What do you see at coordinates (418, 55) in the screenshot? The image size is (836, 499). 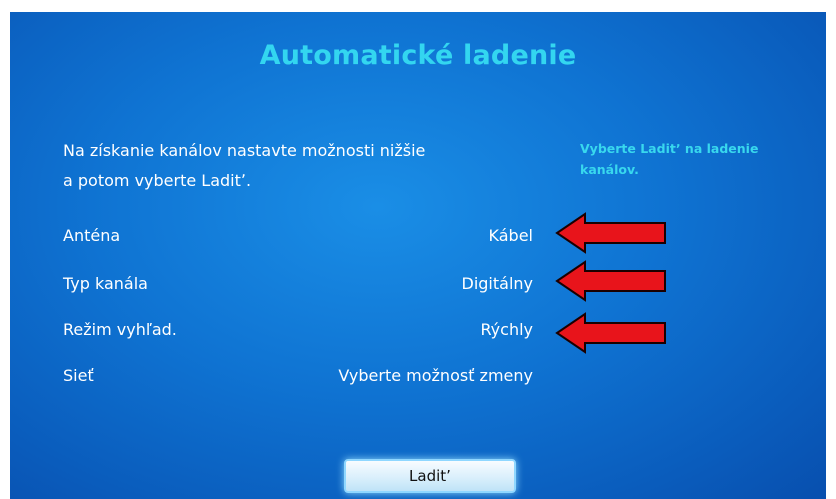 I see `page-title: Automatické ladenie` at bounding box center [418, 55].